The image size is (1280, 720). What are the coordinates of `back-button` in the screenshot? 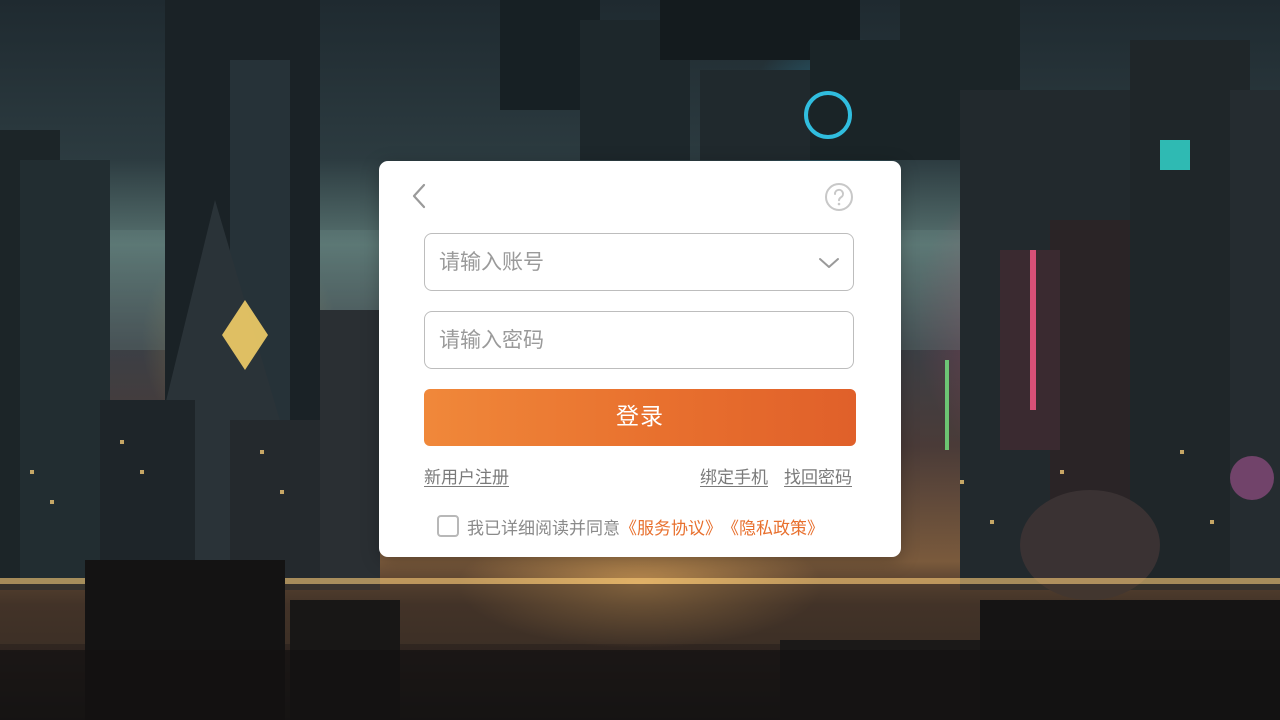 It's located at (420, 196).